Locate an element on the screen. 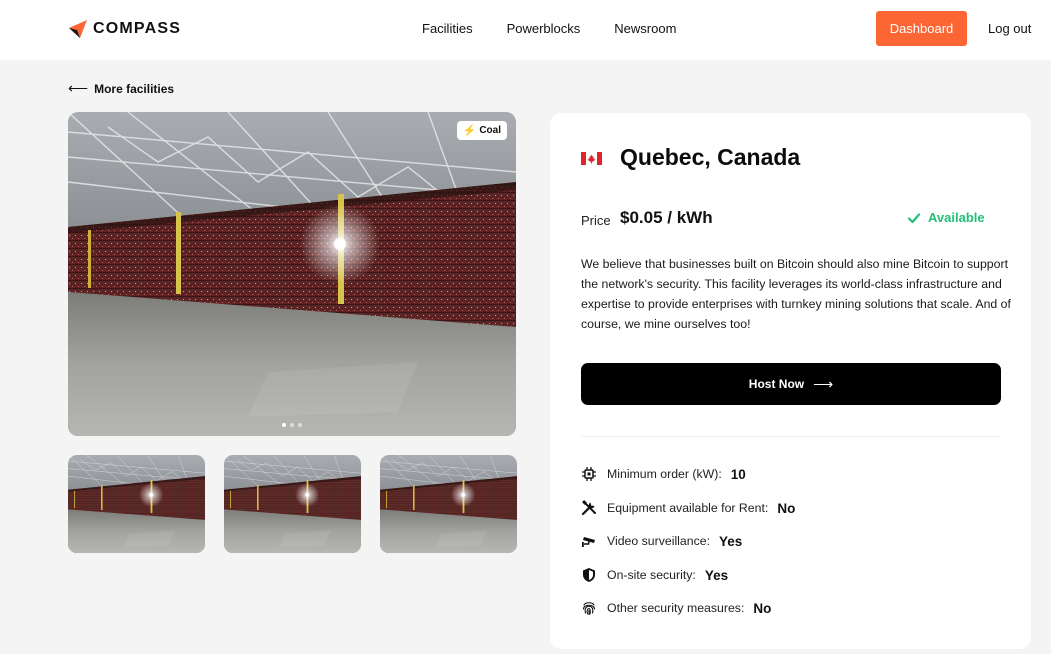 The image size is (1051, 654). nav-link-powerblocks: Powerblocks is located at coordinates (544, 28).